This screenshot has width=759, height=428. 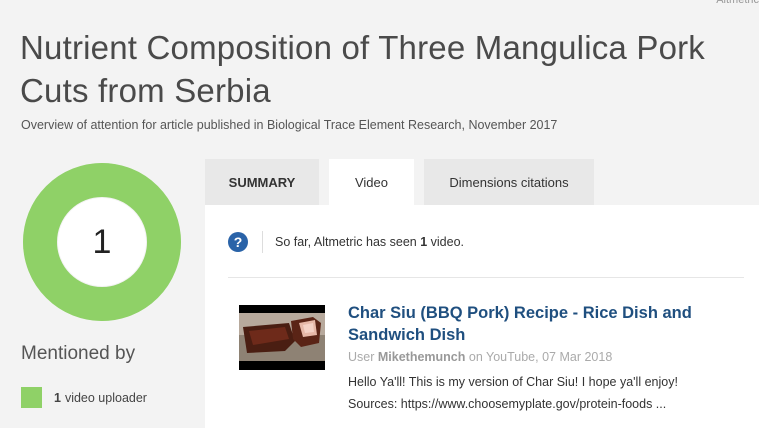 What do you see at coordinates (737, 3) in the screenshot?
I see `header-corner-text: Altmetric` at bounding box center [737, 3].